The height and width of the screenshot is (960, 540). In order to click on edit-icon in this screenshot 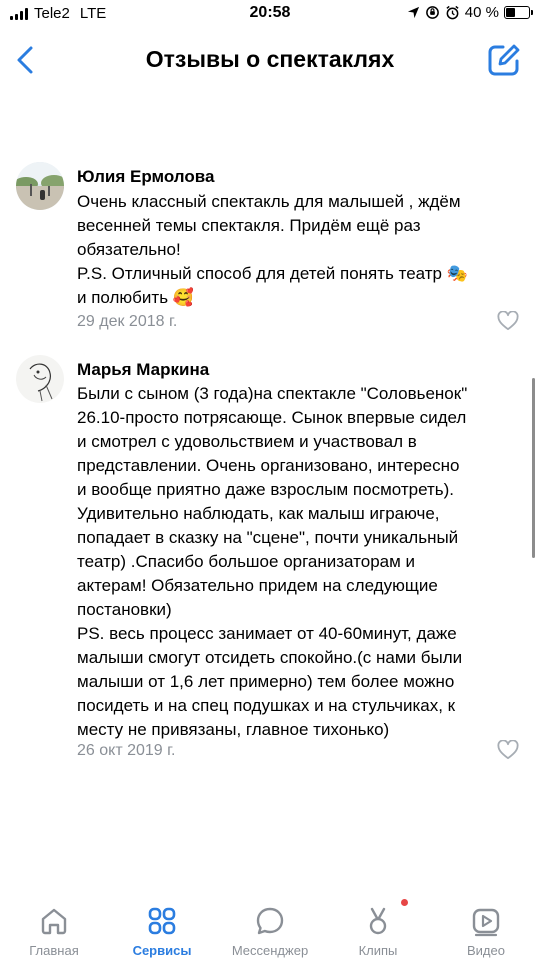, I will do `click(504, 60)`.